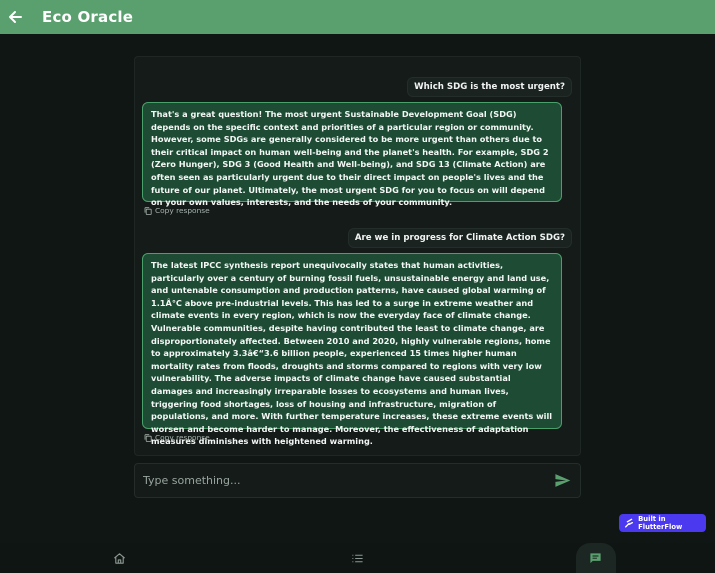 This screenshot has height=573, width=715. I want to click on app-bar: Eco Oracle, so click(357, 17).